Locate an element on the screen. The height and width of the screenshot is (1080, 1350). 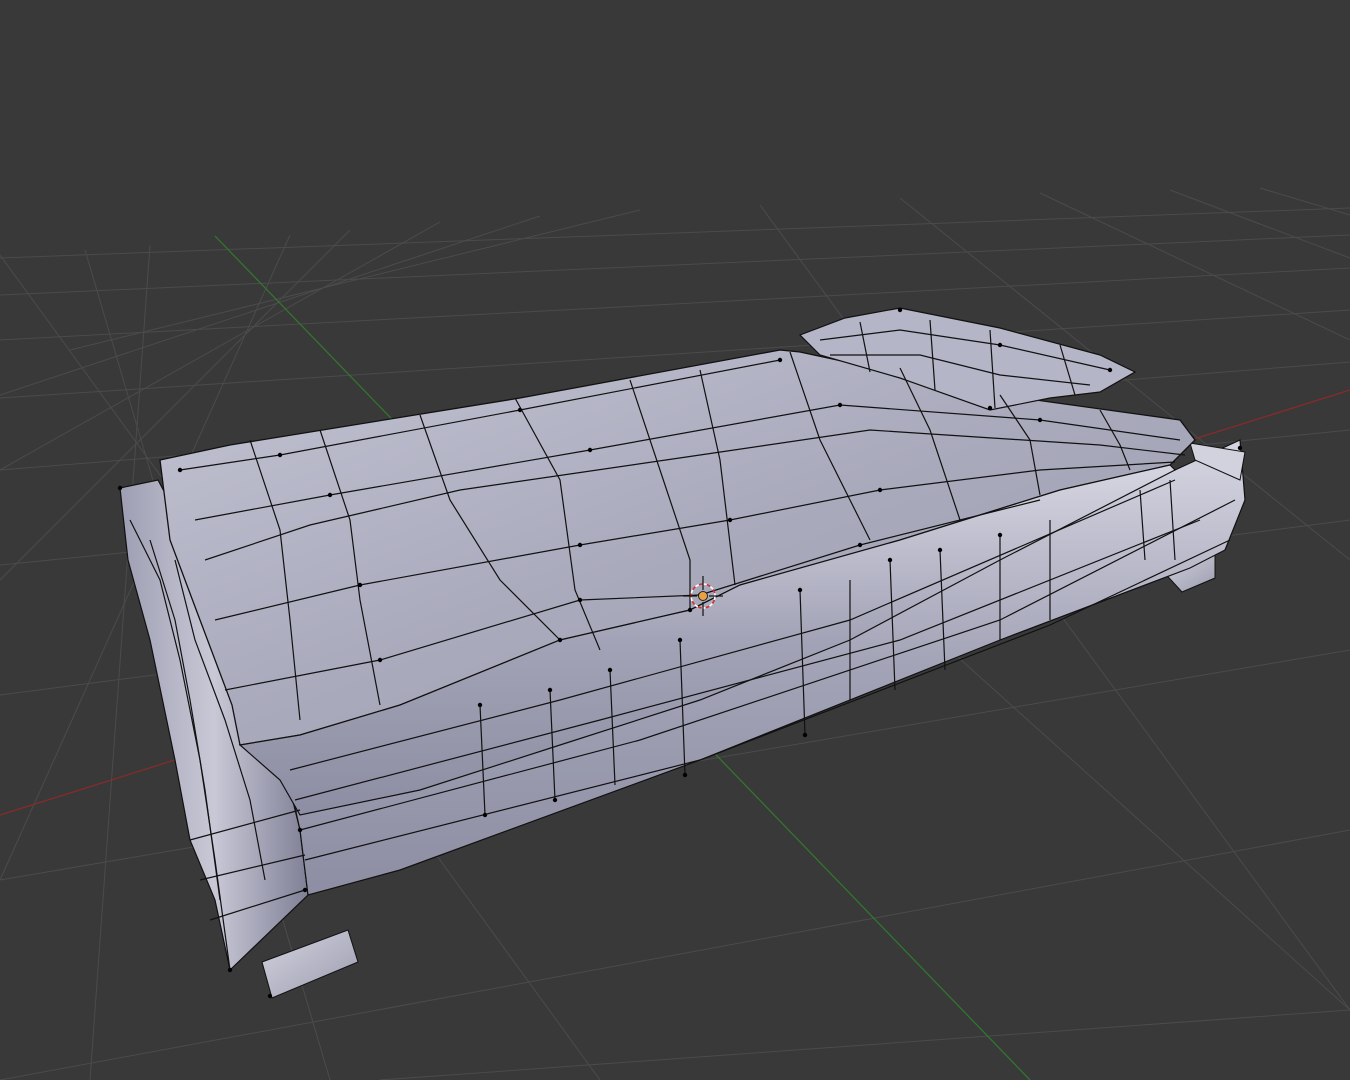
bed-leg-front-left is located at coordinates (310, 964).